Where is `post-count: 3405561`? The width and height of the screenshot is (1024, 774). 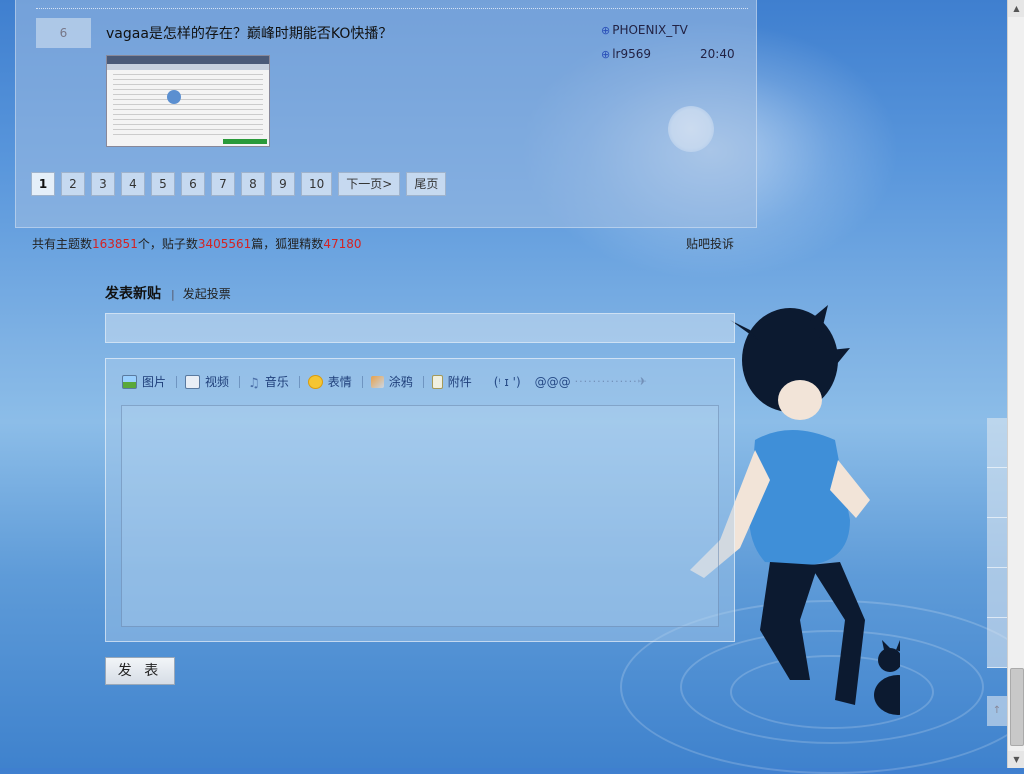 post-count: 3405561 is located at coordinates (224, 244).